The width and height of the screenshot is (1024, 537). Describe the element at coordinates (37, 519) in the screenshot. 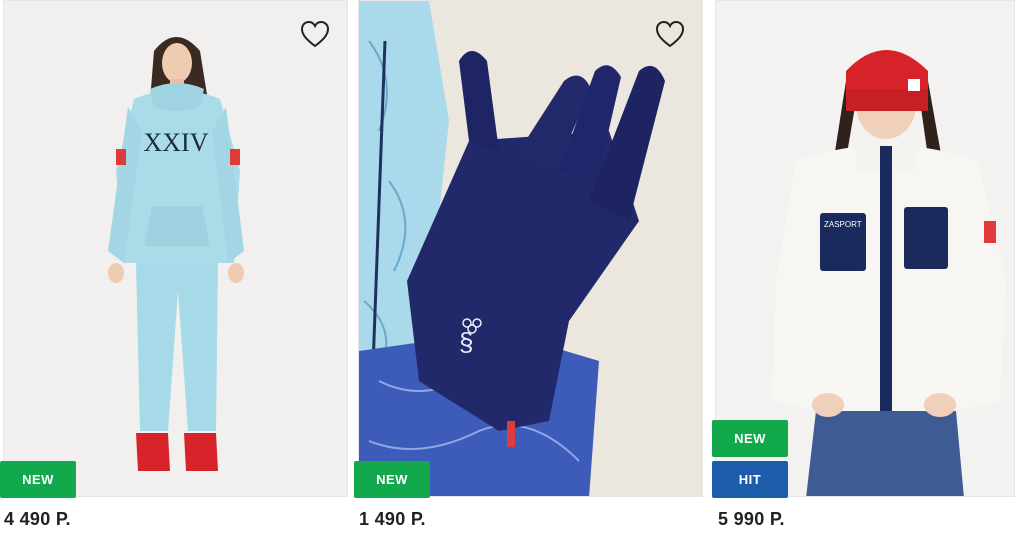

I see `product-price: 4 490 Р.` at that location.